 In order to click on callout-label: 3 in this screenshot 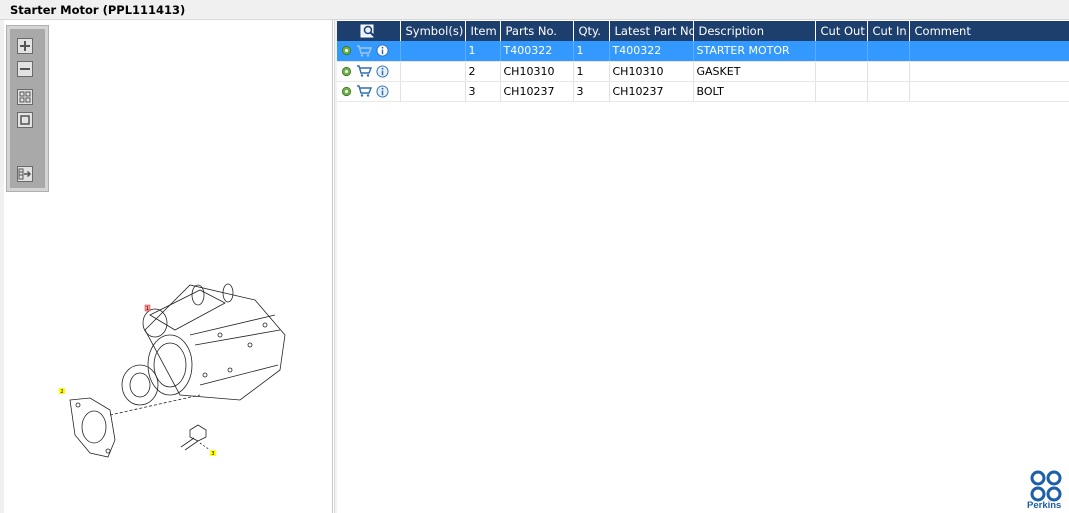, I will do `click(212, 454)`.